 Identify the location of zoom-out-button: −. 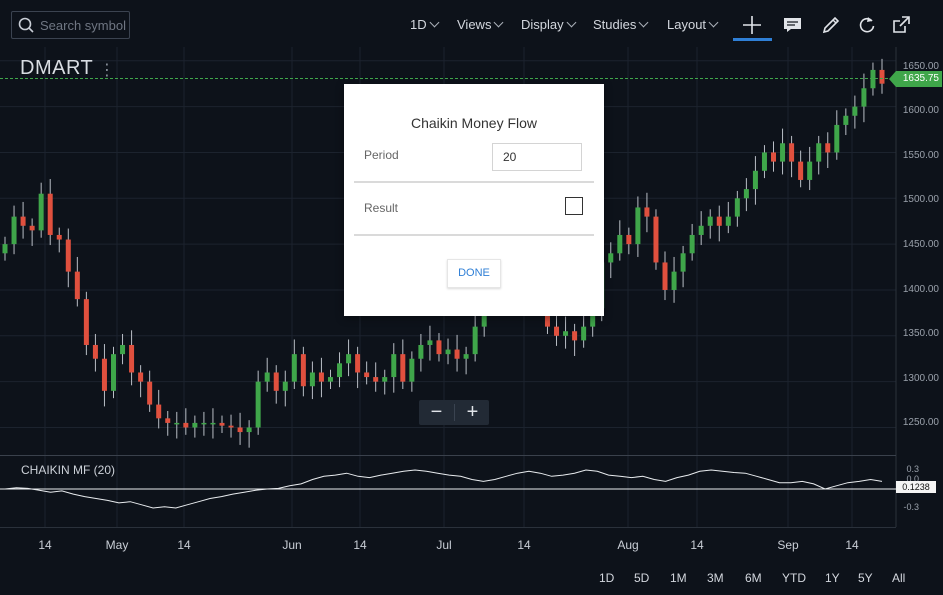
(436, 412).